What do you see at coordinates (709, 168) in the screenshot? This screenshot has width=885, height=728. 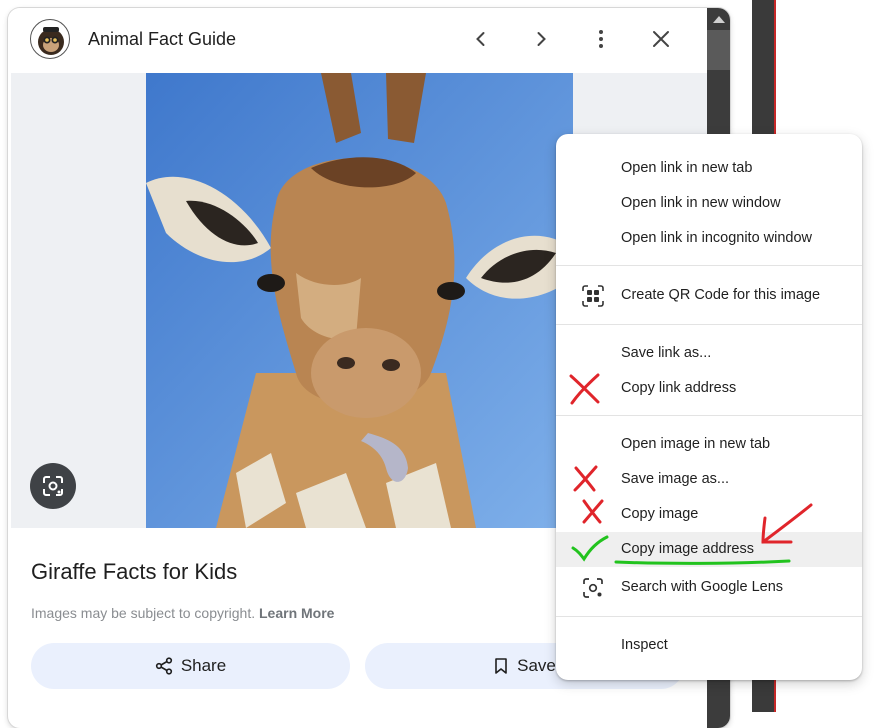 I see `menu-open-link-new-tab: Open link in new tab` at bounding box center [709, 168].